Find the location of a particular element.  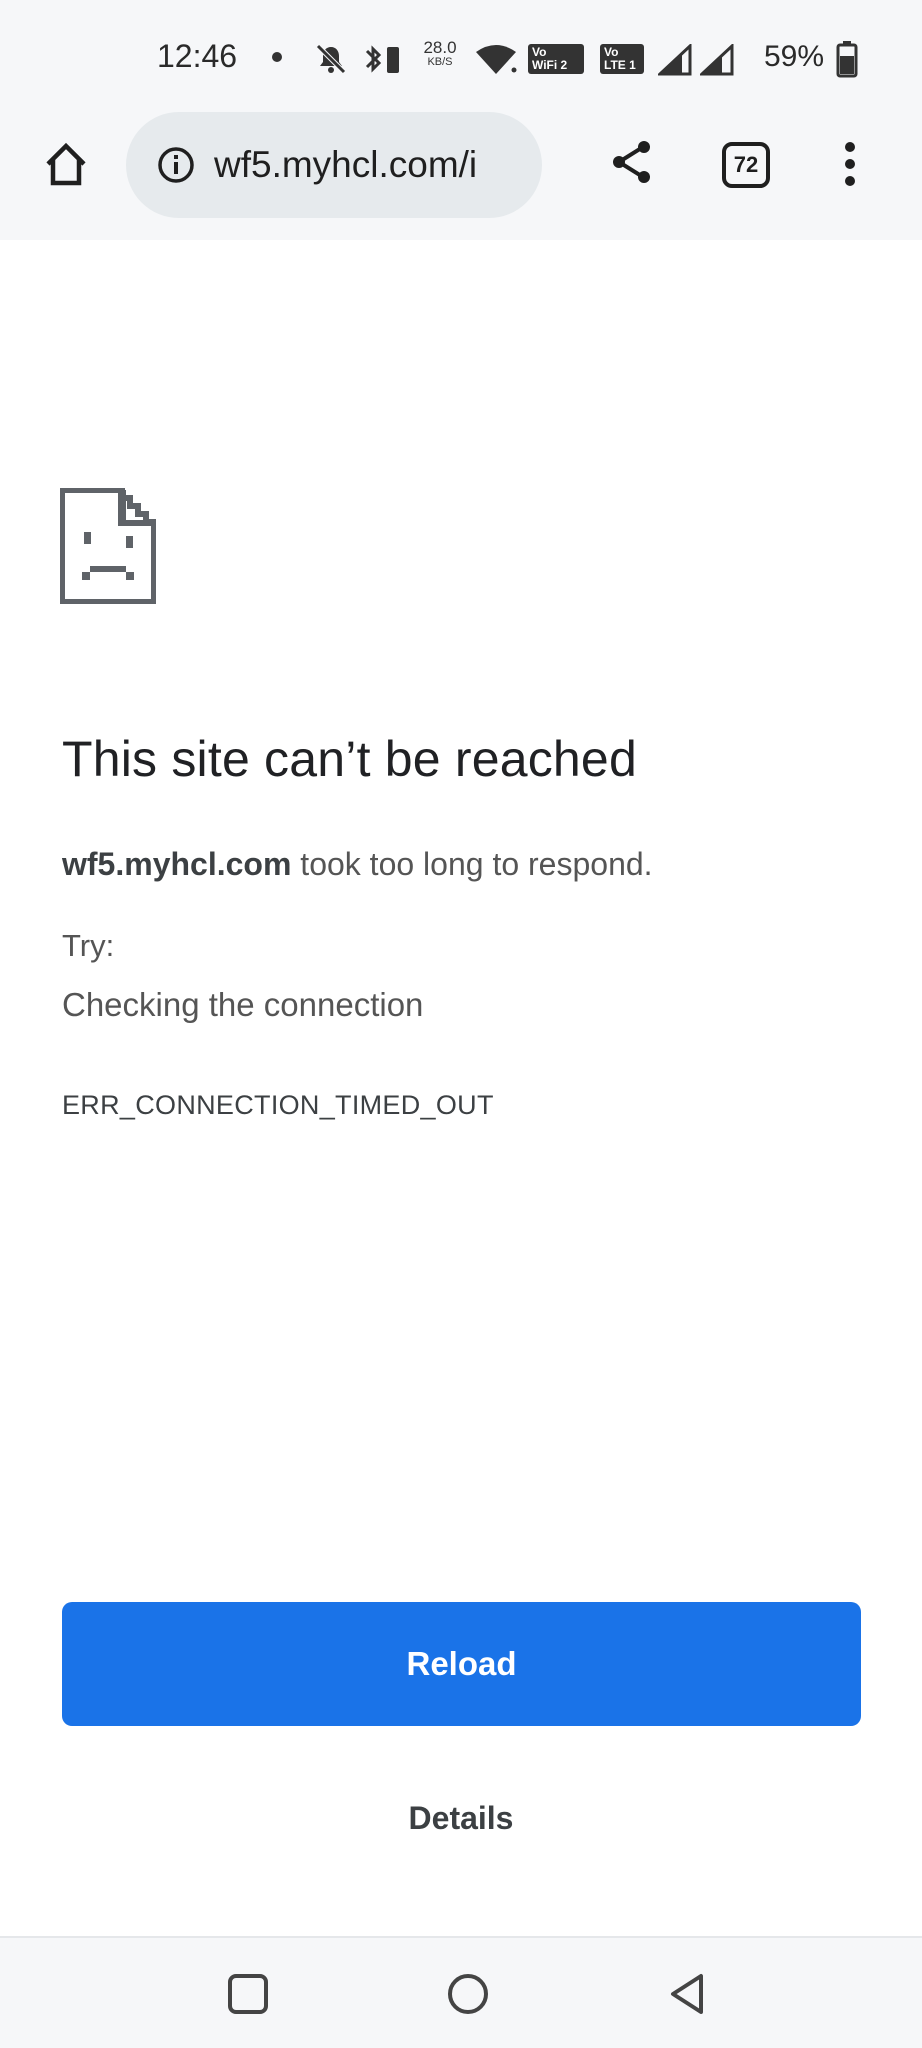

back-button is located at coordinates (688, 1994).